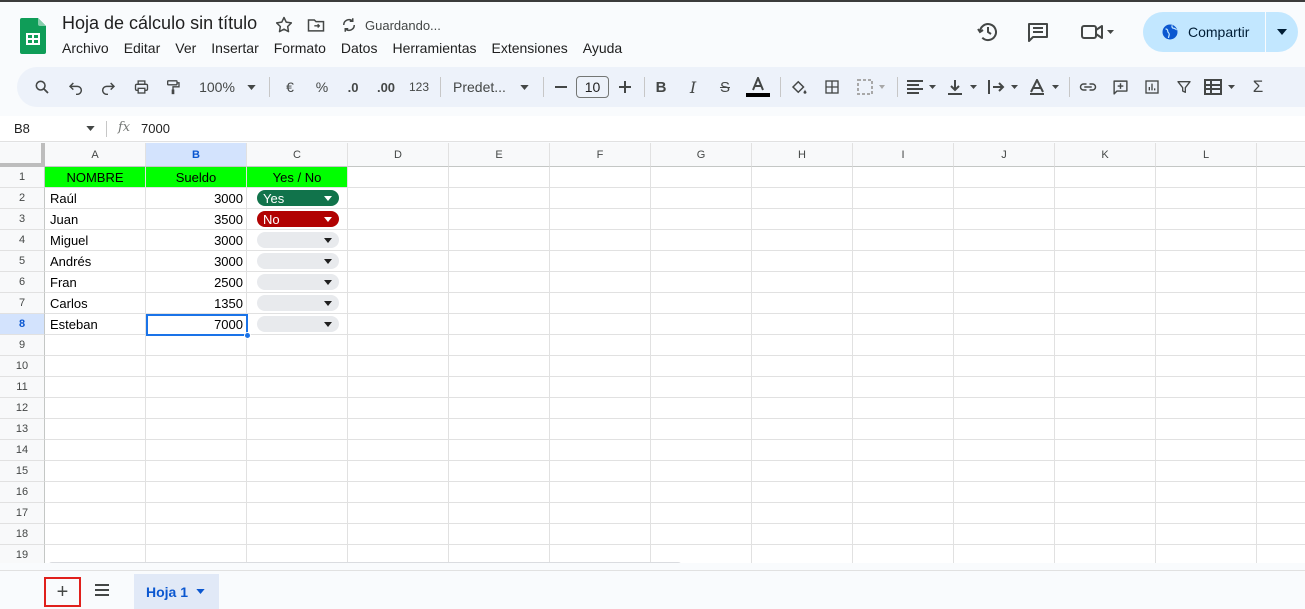  I want to click on cell-salary: 3500, so click(196, 219).